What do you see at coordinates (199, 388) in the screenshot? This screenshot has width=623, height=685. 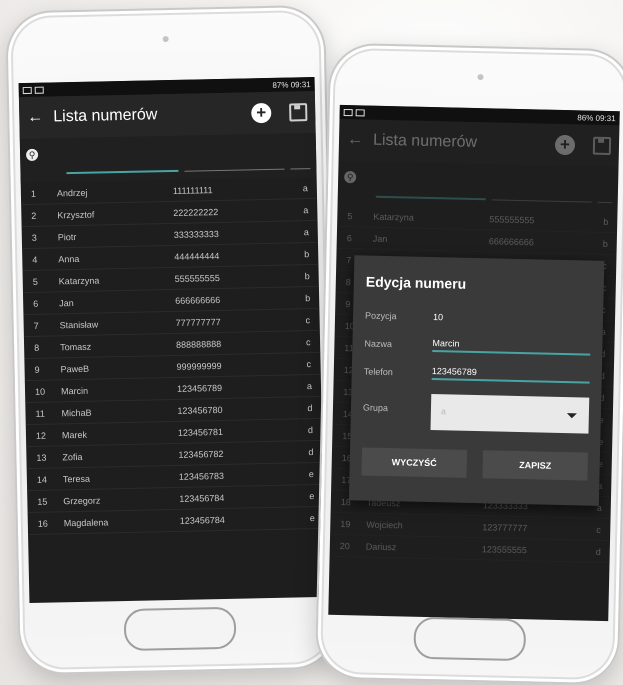 I see `row-phone: 123456789` at bounding box center [199, 388].